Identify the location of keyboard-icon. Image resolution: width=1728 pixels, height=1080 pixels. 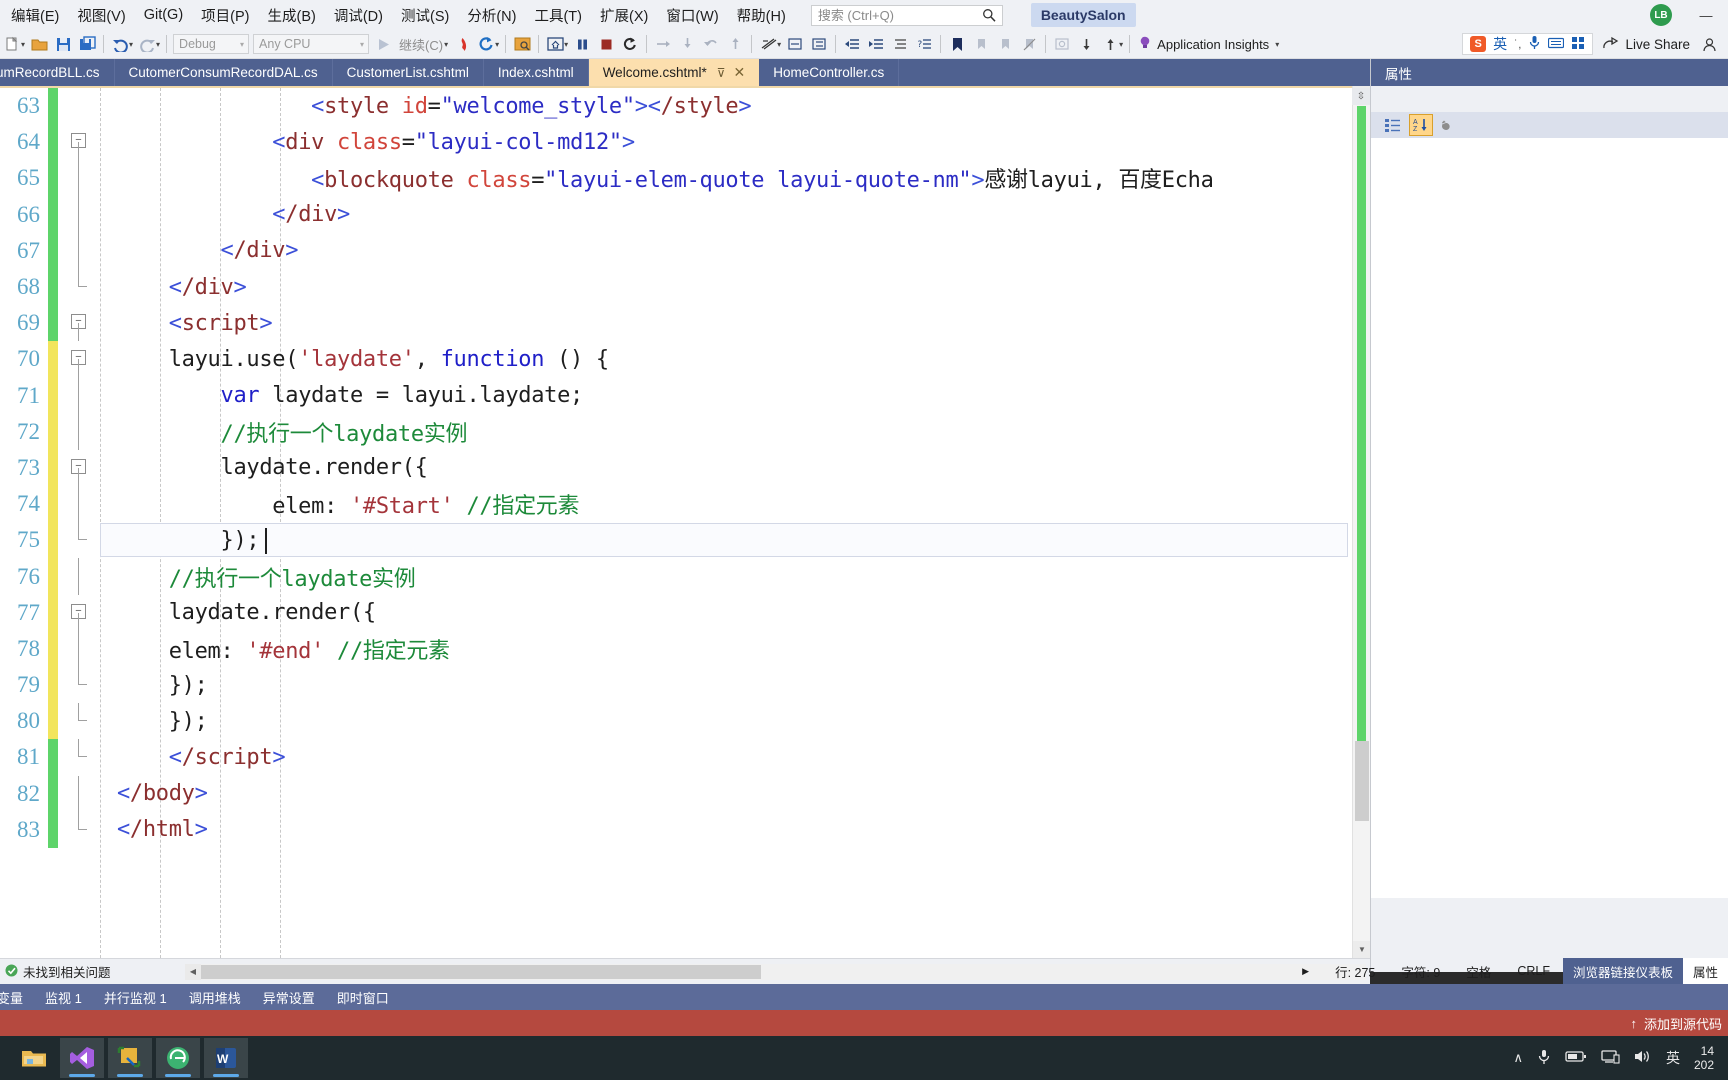
(1556, 44).